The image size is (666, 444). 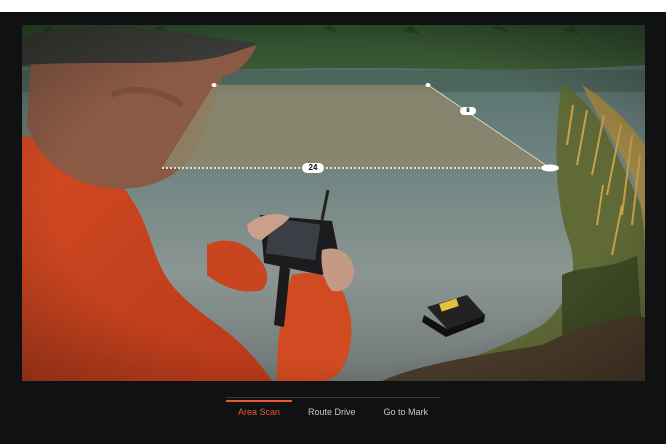 I want to click on top-strip, so click(x=333, y=6).